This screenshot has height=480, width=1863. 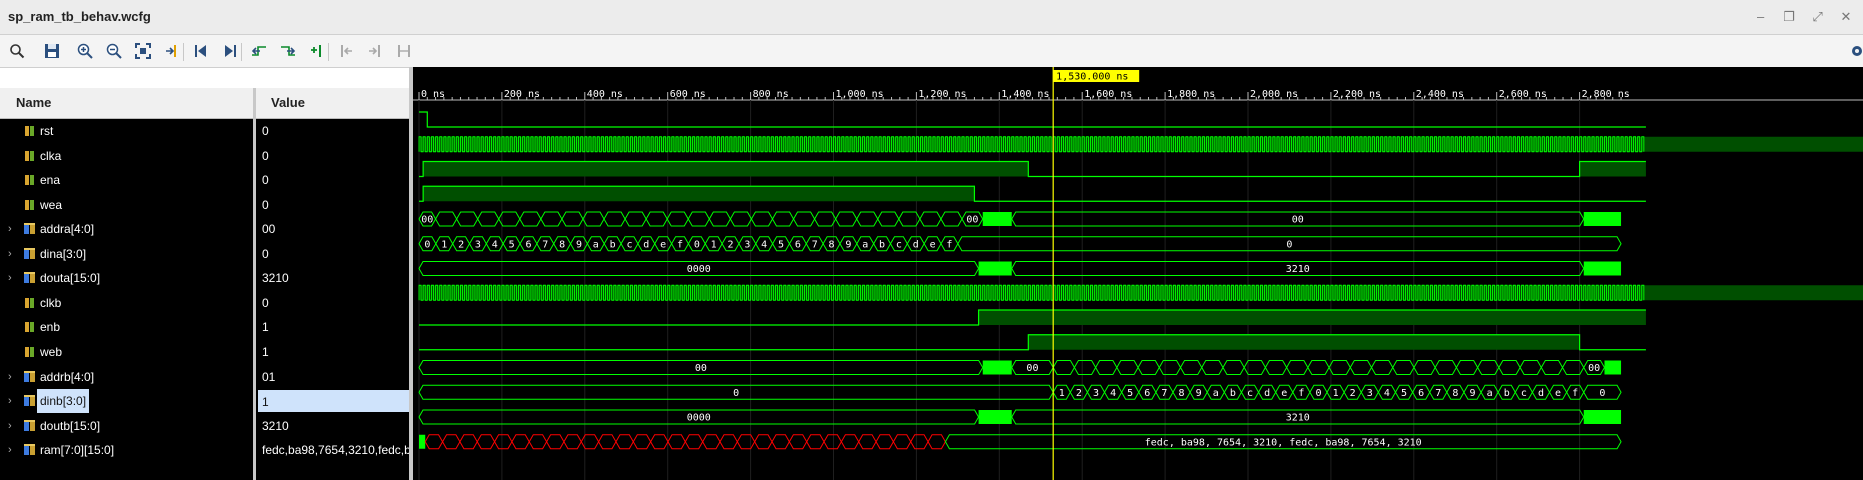 I want to click on wea-high-fill, so click(x=699, y=194).